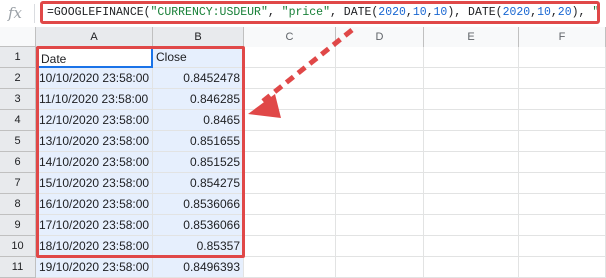 This screenshot has height=278, width=606. What do you see at coordinates (562, 78) in the screenshot?
I see `cell-f2` at bounding box center [562, 78].